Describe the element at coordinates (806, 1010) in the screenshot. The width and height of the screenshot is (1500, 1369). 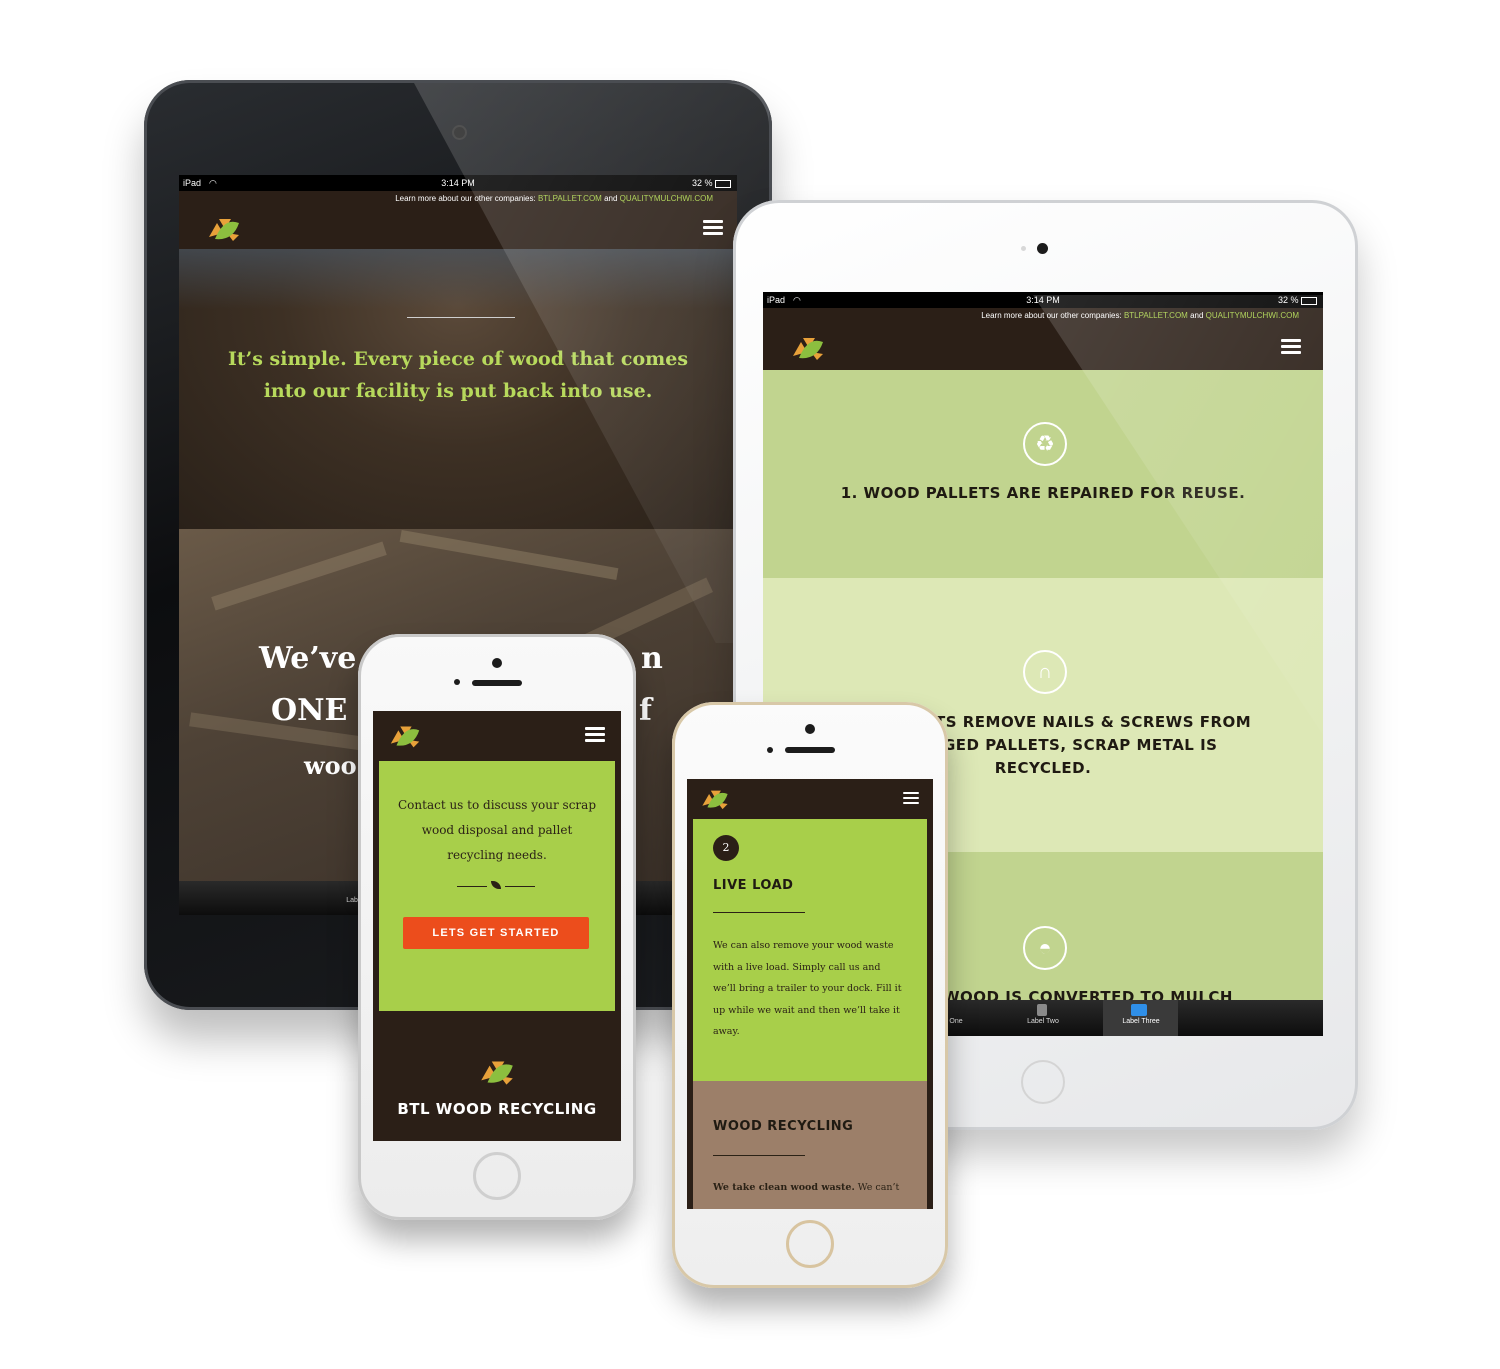
I see `live-load-line-4: up while we wait and then we’ll take it` at that location.